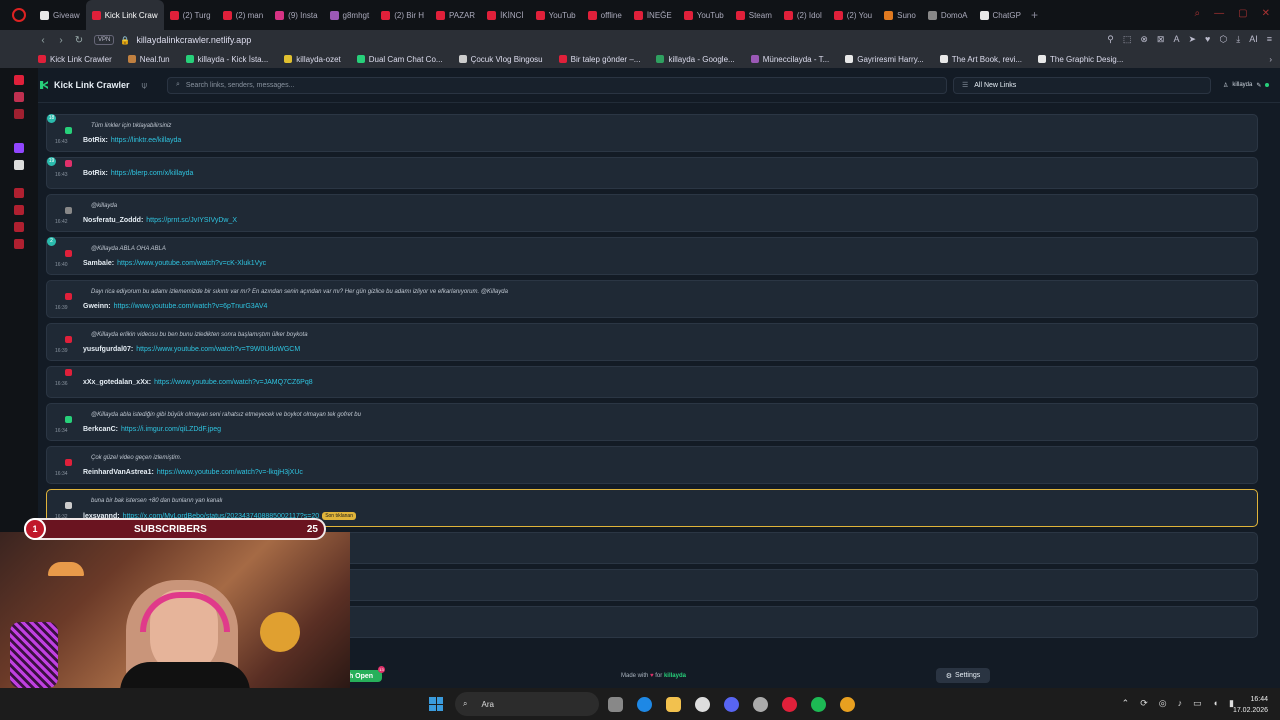 Image resolution: width=1280 pixels, height=720 pixels. Describe the element at coordinates (505, 15) in the screenshot. I see `browser-tab: İKİNCİ` at that location.